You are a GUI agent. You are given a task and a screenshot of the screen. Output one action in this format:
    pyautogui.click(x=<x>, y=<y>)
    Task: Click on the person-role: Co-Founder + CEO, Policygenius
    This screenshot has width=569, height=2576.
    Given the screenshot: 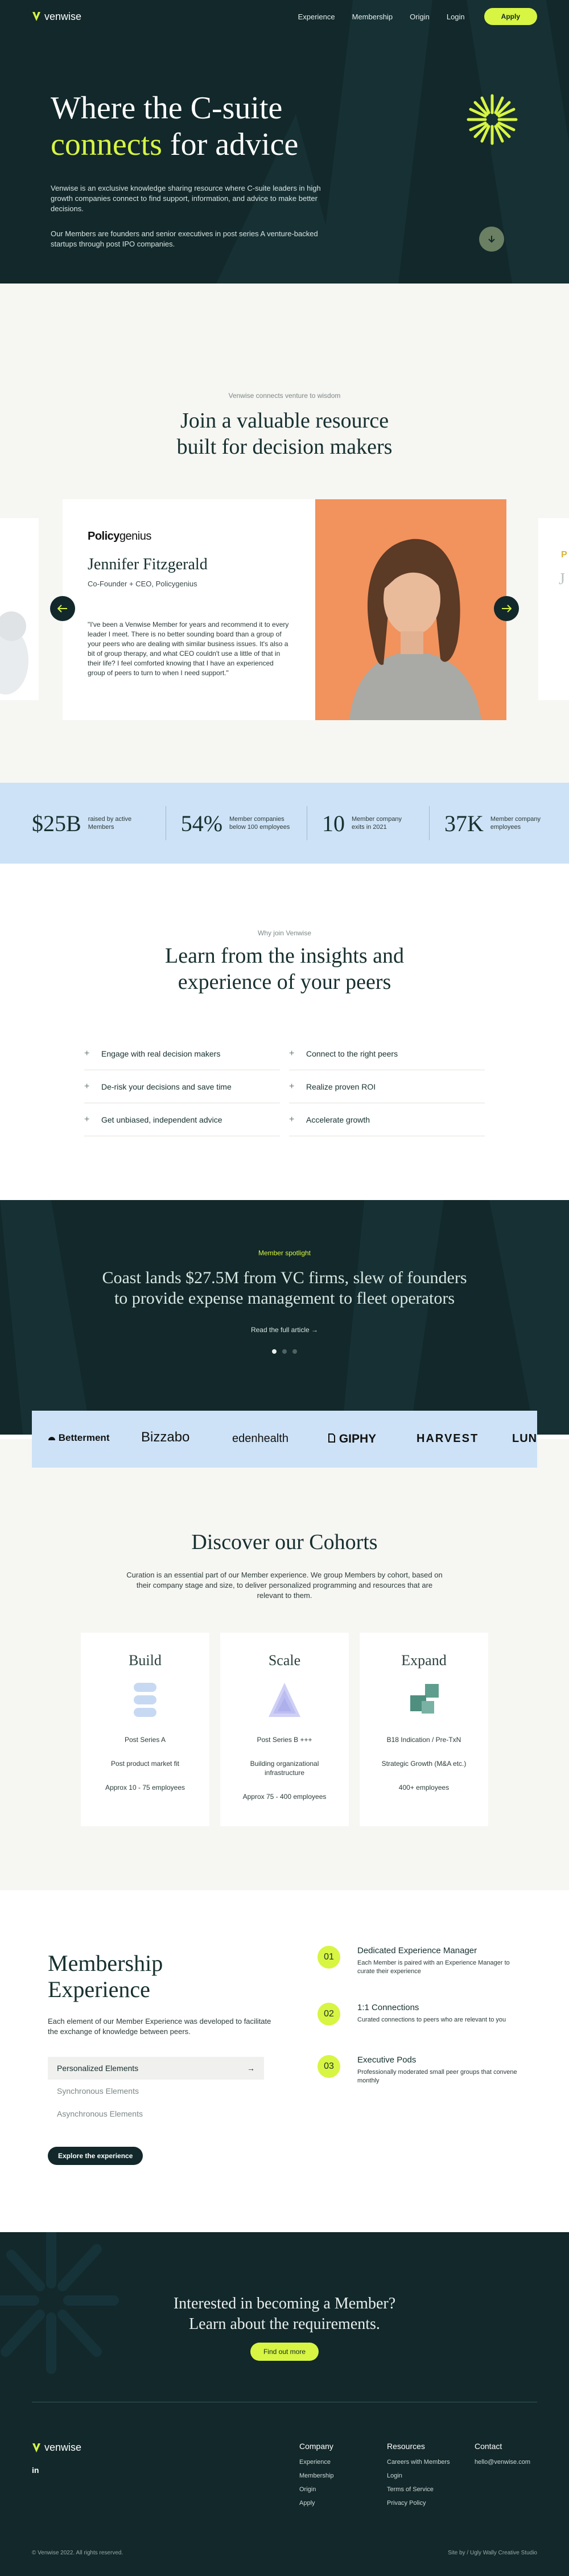 What is the action you would take?
    pyautogui.click(x=142, y=584)
    